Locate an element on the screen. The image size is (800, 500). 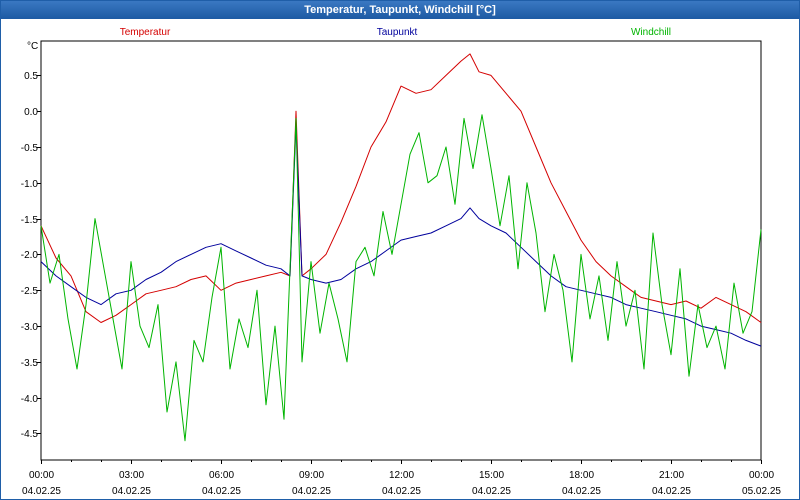
y-tick-label: 0.5 is located at coordinates (31, 76).